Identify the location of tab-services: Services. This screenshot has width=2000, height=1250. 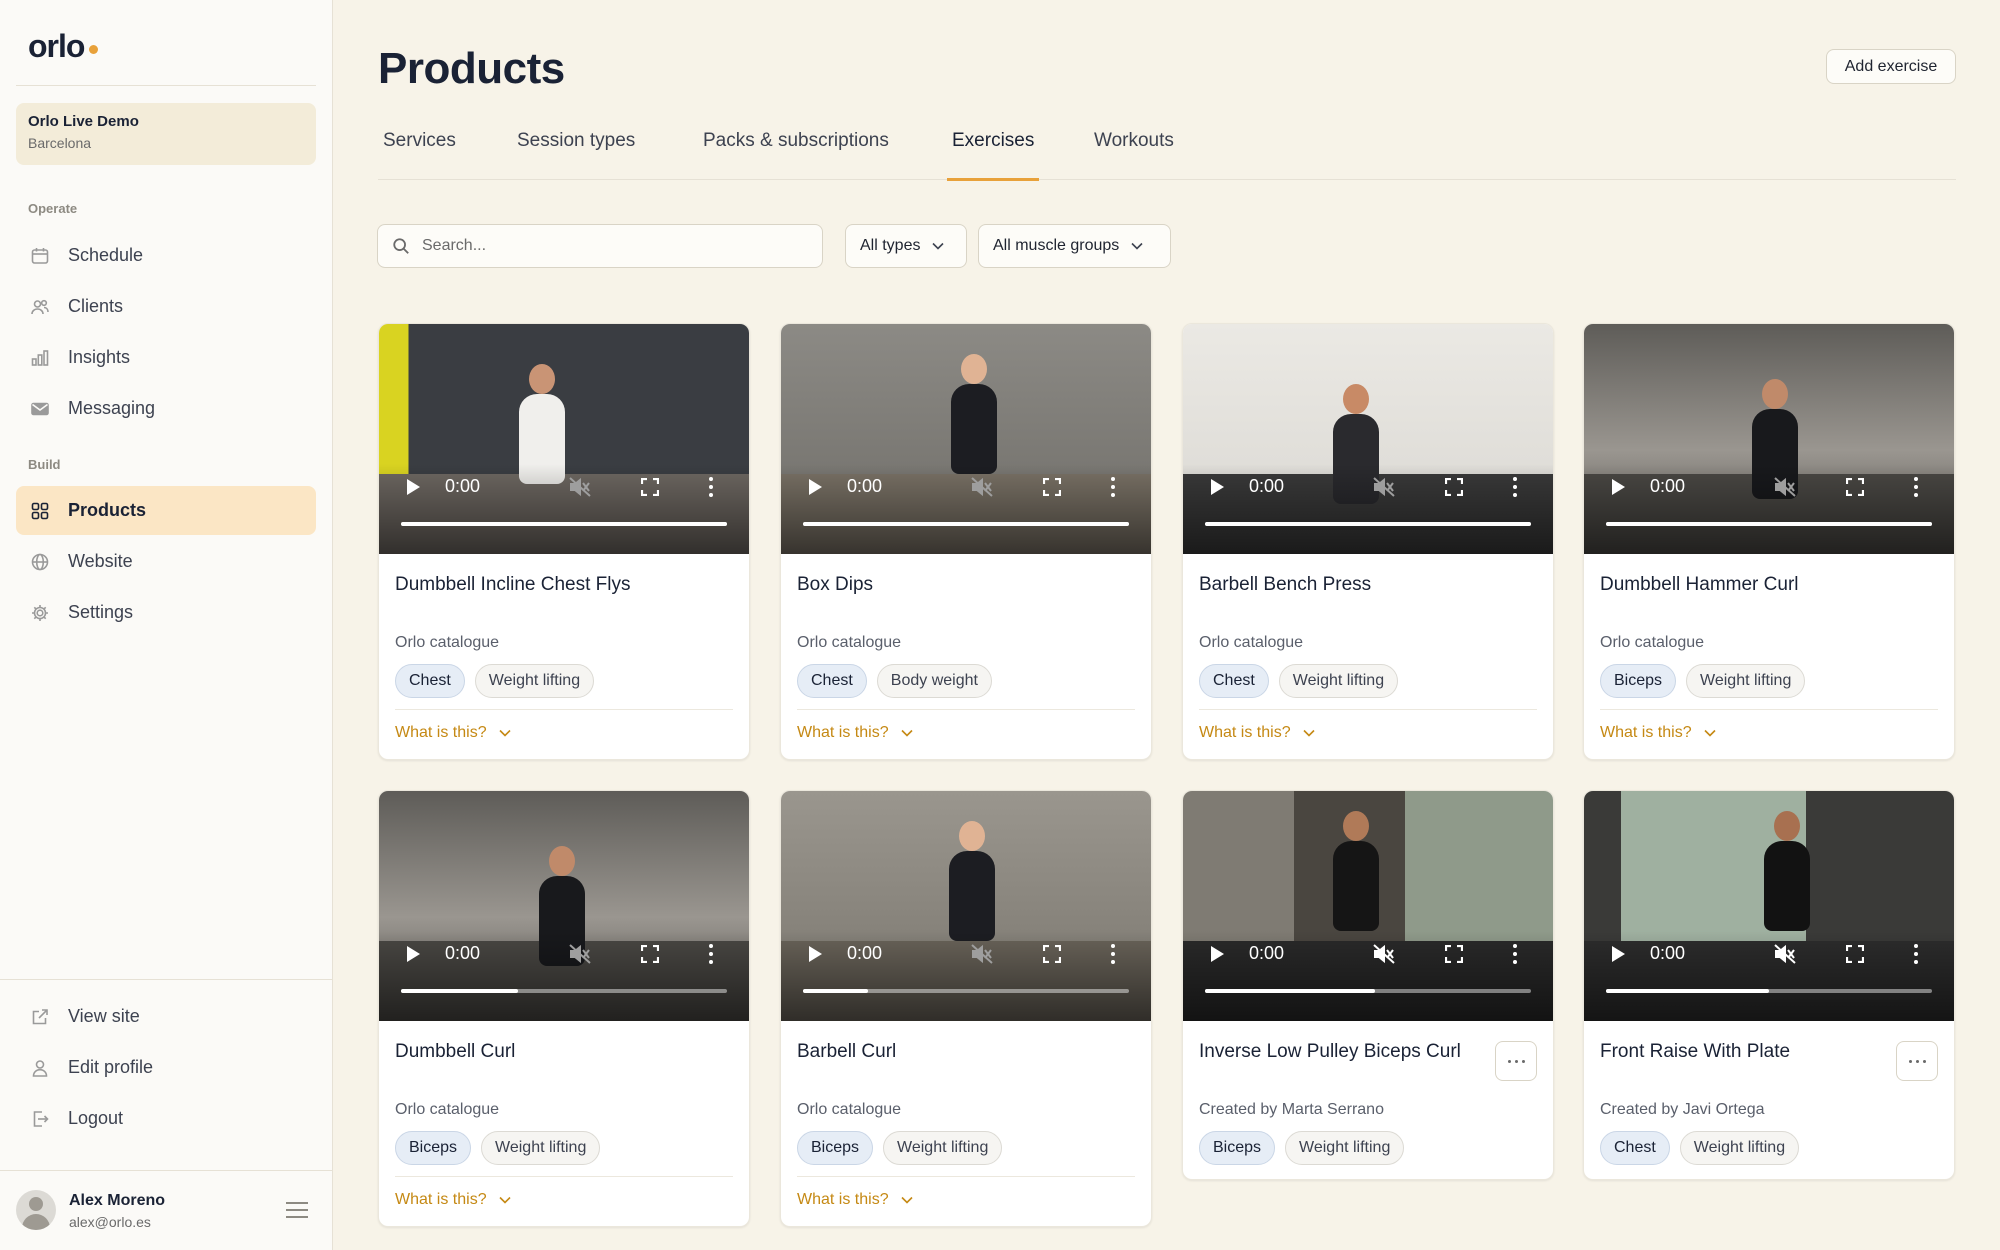
(419, 154).